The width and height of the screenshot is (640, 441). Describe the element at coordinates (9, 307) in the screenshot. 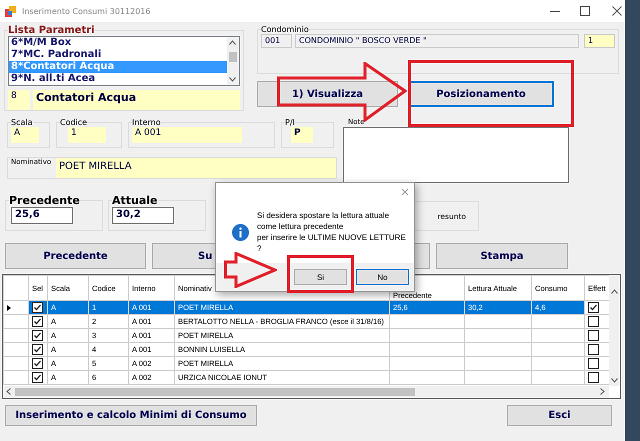

I see `row-pointer-icon` at that location.